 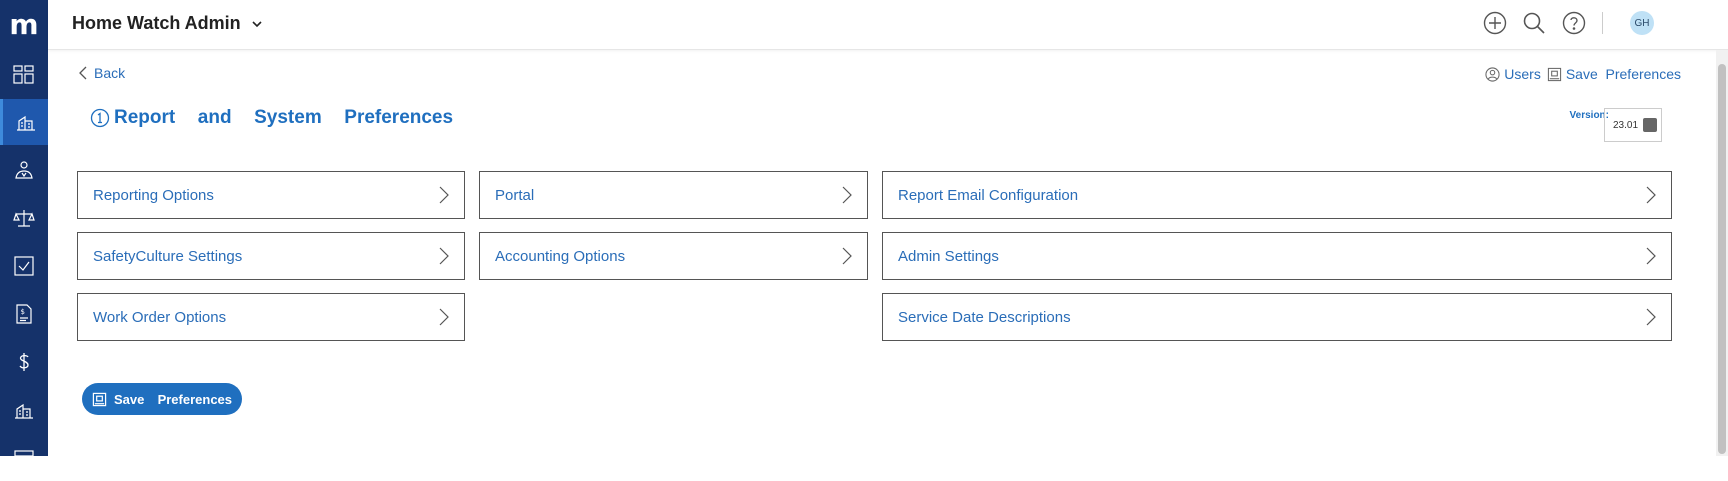 I want to click on card-label: Admin Settings, so click(x=948, y=256).